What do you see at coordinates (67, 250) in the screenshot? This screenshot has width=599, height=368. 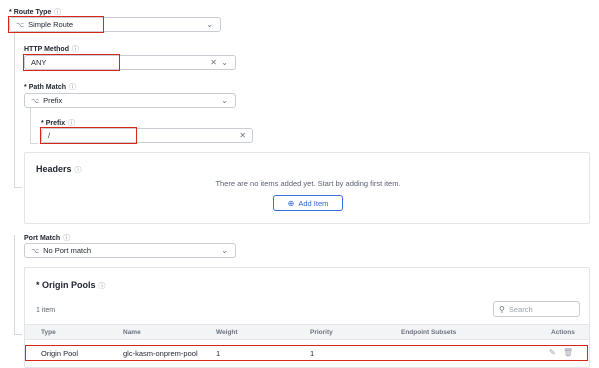 I see `port-match-value: No Port match` at bounding box center [67, 250].